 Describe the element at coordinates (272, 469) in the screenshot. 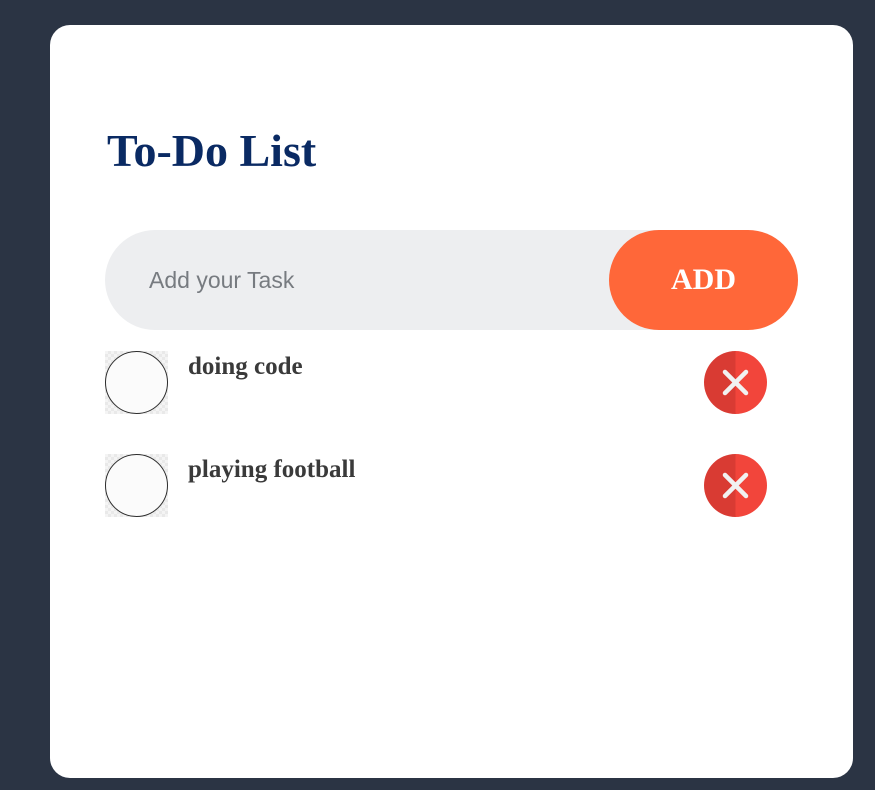

I see `task-text: playing football` at that location.